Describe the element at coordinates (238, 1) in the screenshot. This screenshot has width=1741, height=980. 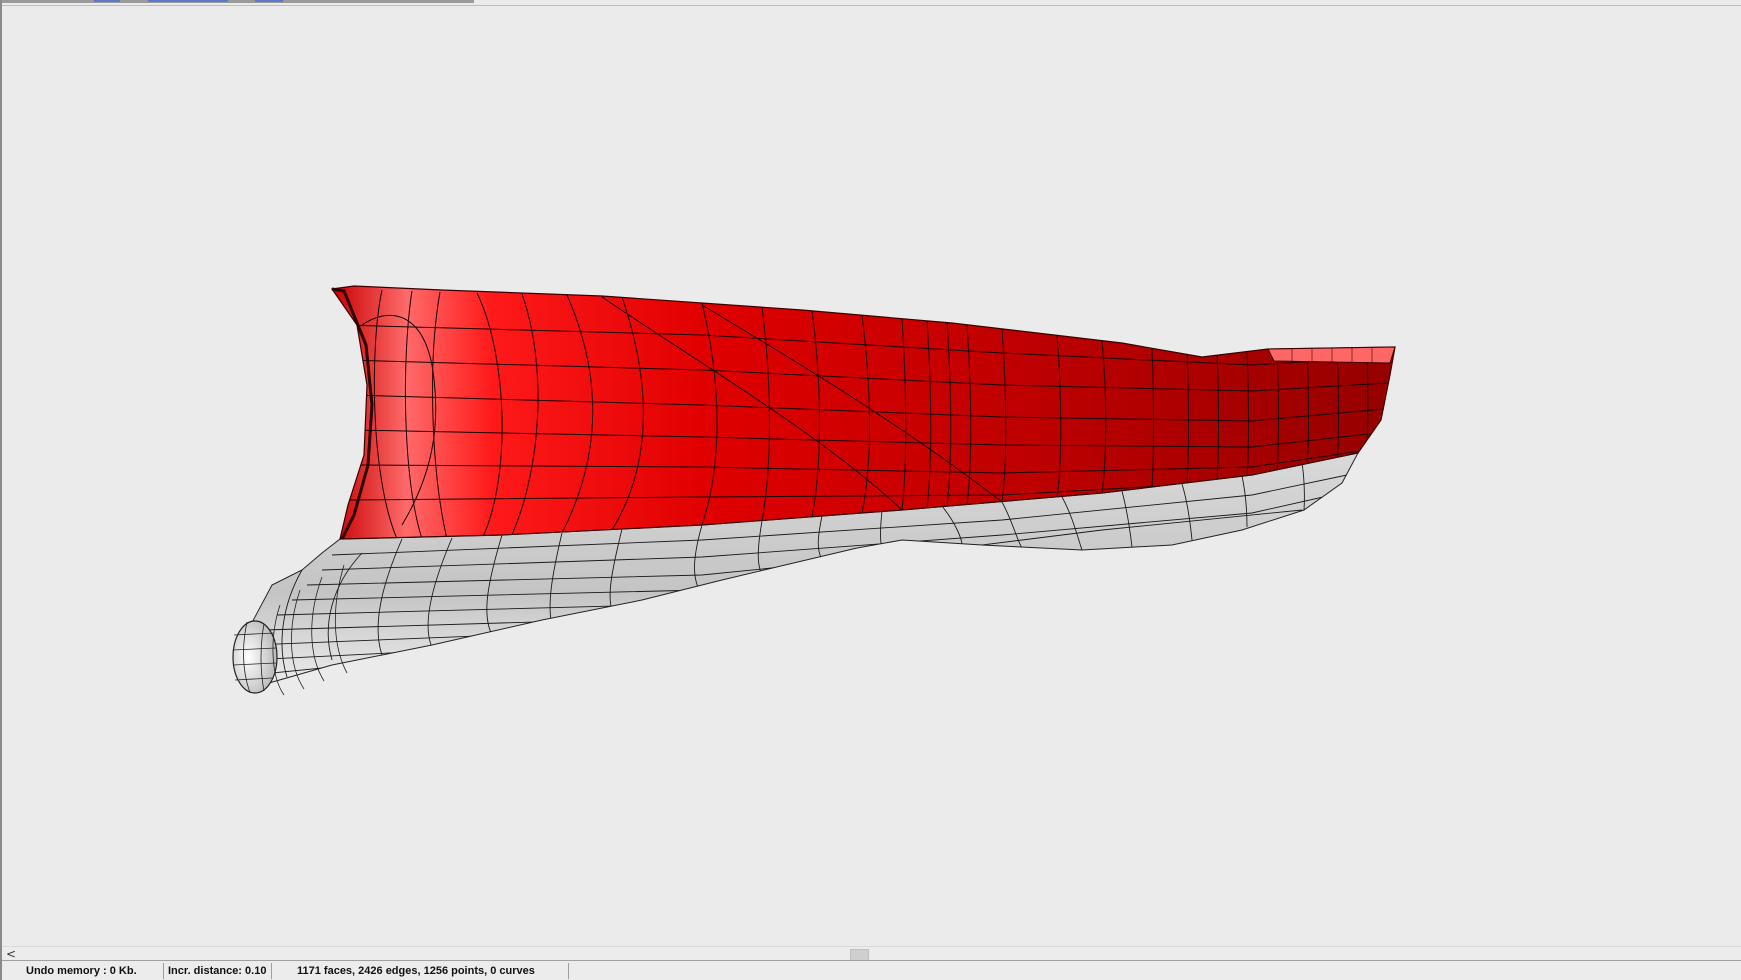
I see `toolbar-strip` at that location.